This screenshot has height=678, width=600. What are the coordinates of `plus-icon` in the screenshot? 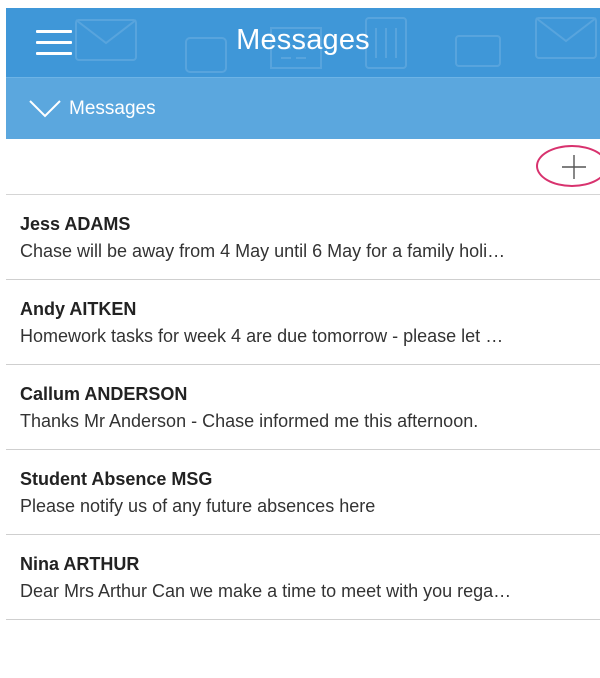 It's located at (574, 167).